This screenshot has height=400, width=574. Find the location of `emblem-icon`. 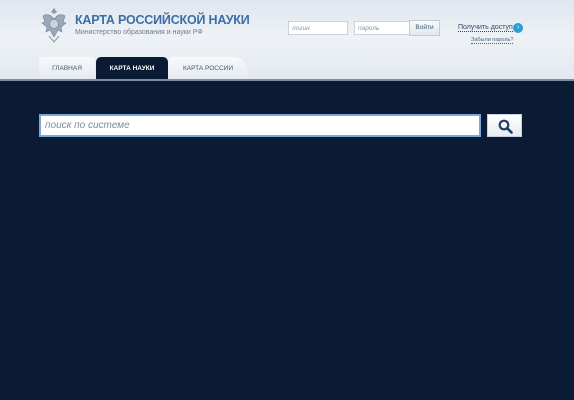

emblem-icon is located at coordinates (54, 25).